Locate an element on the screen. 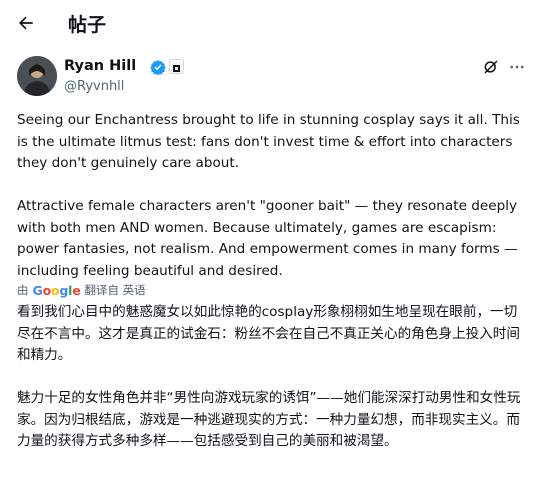 This screenshot has height=485, width=540. header: 帖子 is located at coordinates (270, 23).